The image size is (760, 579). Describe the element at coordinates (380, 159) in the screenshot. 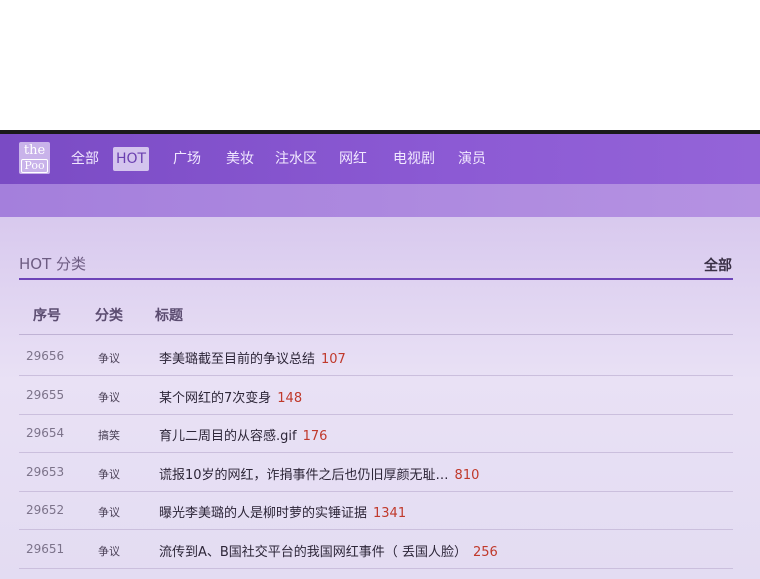

I see `top-nav: the Poo 全部 HOT 广场 美妆 注水区 网红 电视剧 演员` at that location.